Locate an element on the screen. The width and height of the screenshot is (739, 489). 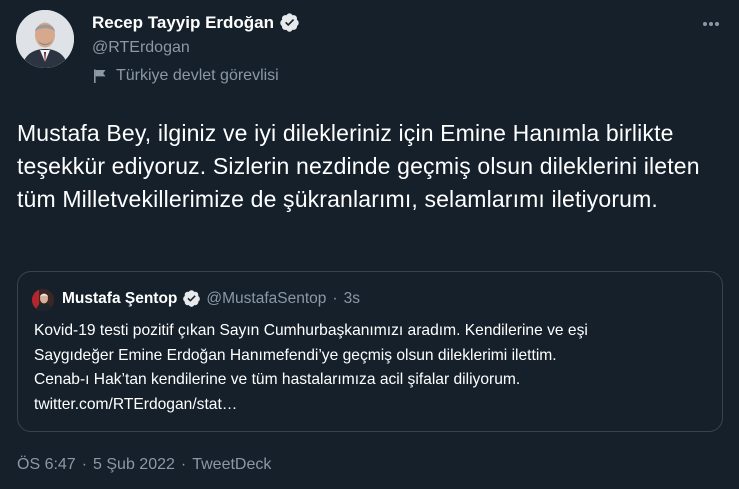
tweet-metadata: ÖS 6:47 · 5 Şub 2022 · TweetDeck is located at coordinates (144, 465).